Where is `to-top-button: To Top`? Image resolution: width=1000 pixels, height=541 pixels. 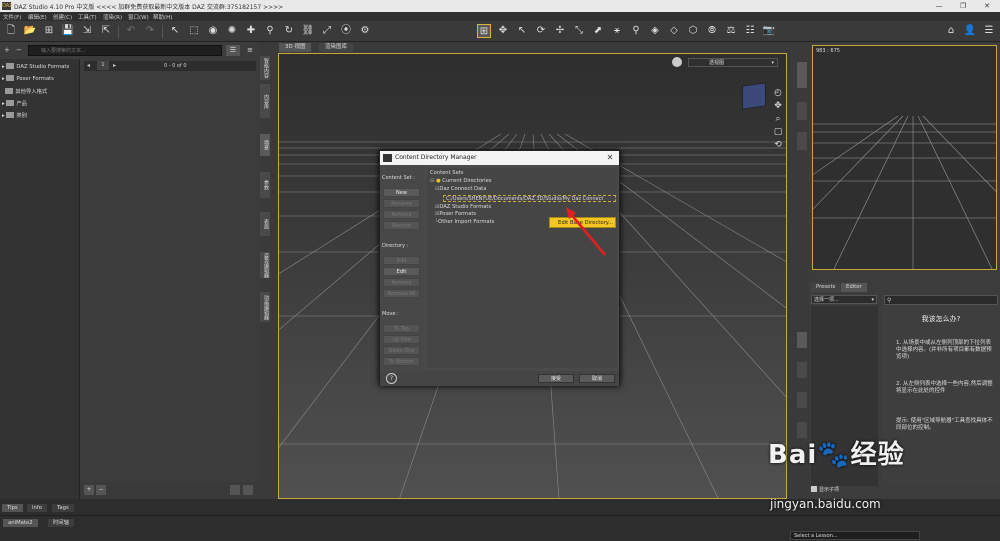 to-top-button: To Top is located at coordinates (401, 328).